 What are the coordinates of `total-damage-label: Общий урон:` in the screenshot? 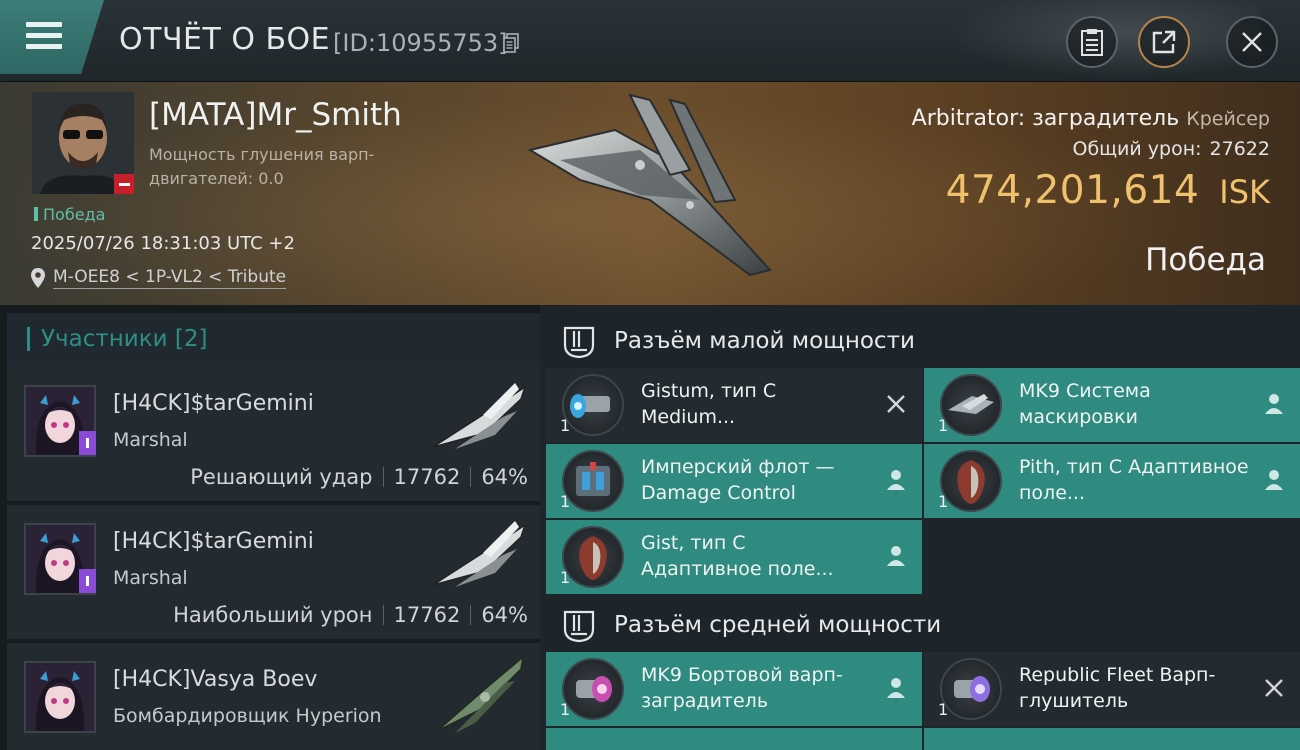 It's located at (1137, 149).